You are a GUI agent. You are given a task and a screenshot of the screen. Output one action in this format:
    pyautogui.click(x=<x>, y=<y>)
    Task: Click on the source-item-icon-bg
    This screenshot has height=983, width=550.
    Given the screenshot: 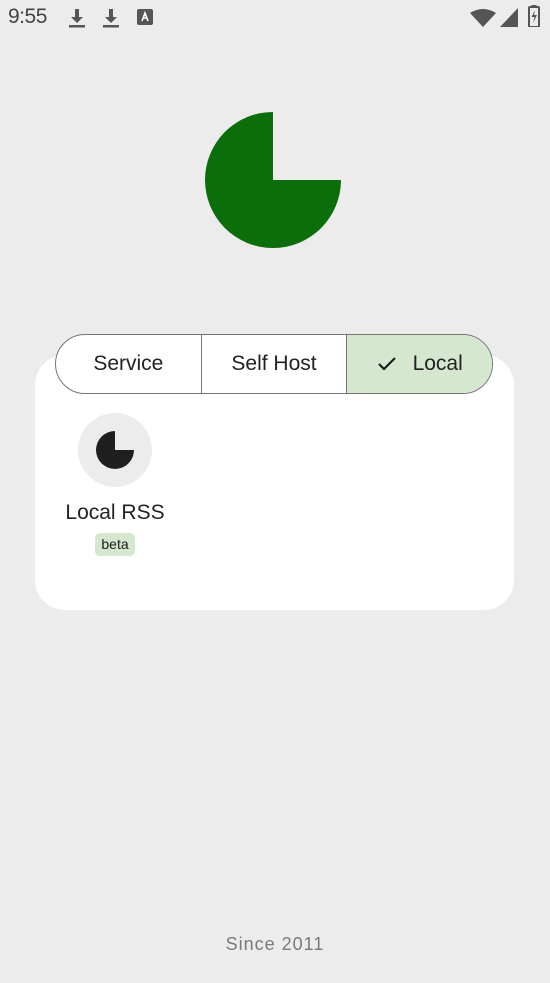 What is the action you would take?
    pyautogui.click(x=115, y=450)
    